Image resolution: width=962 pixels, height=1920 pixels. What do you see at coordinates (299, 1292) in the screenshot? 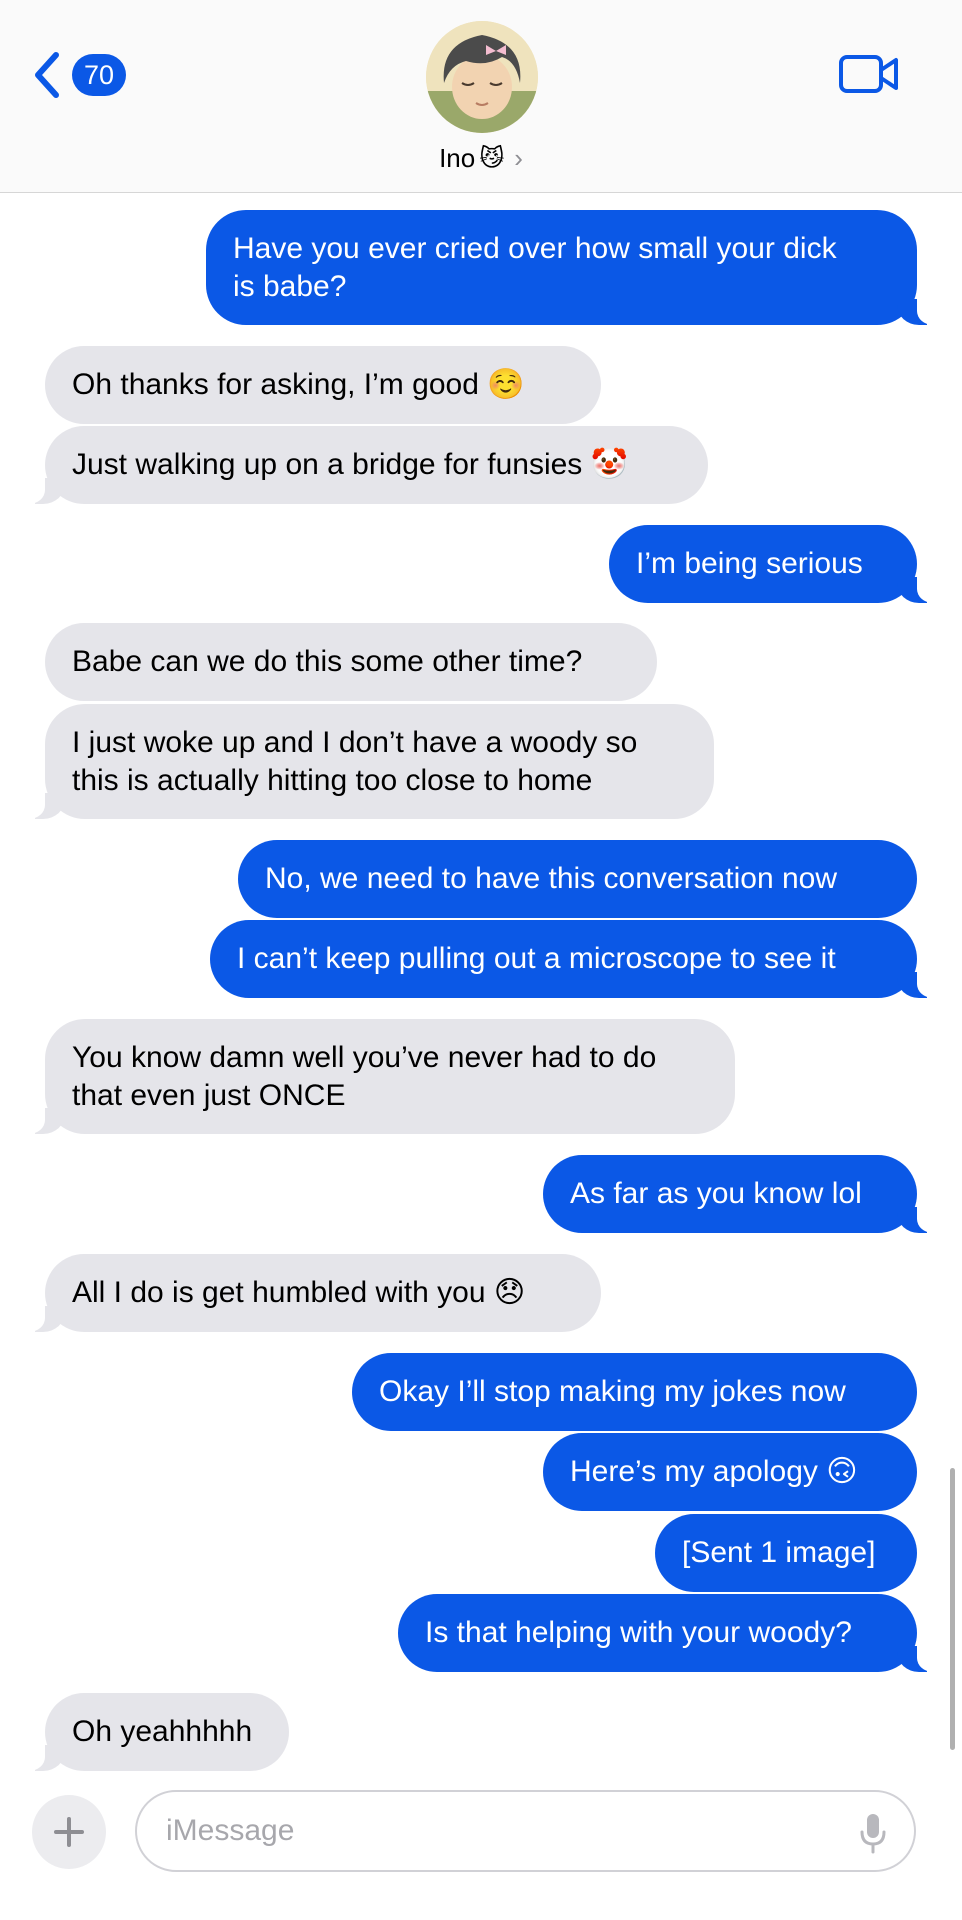
I see `message-text: All I do is get humbled with you 😞` at bounding box center [299, 1292].